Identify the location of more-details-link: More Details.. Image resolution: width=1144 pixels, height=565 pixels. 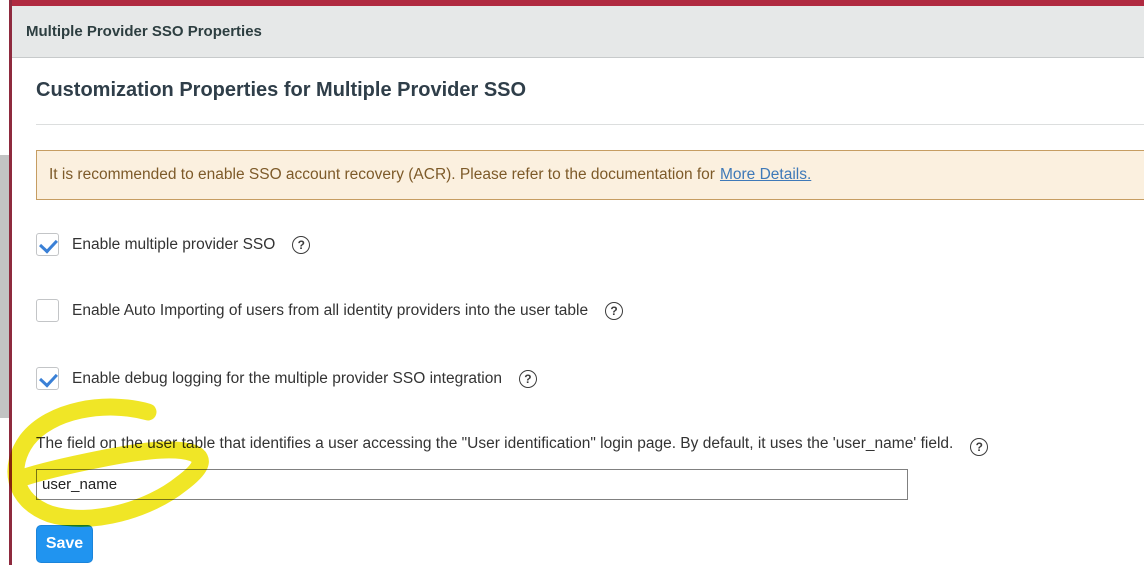
(765, 175).